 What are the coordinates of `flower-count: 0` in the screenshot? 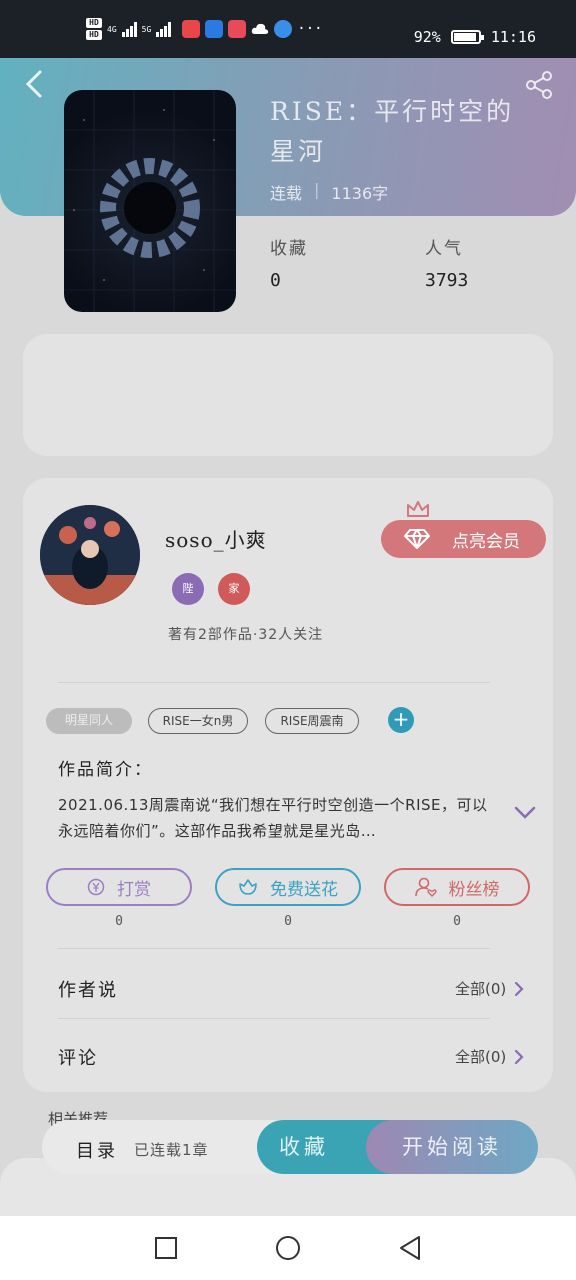 It's located at (288, 921).